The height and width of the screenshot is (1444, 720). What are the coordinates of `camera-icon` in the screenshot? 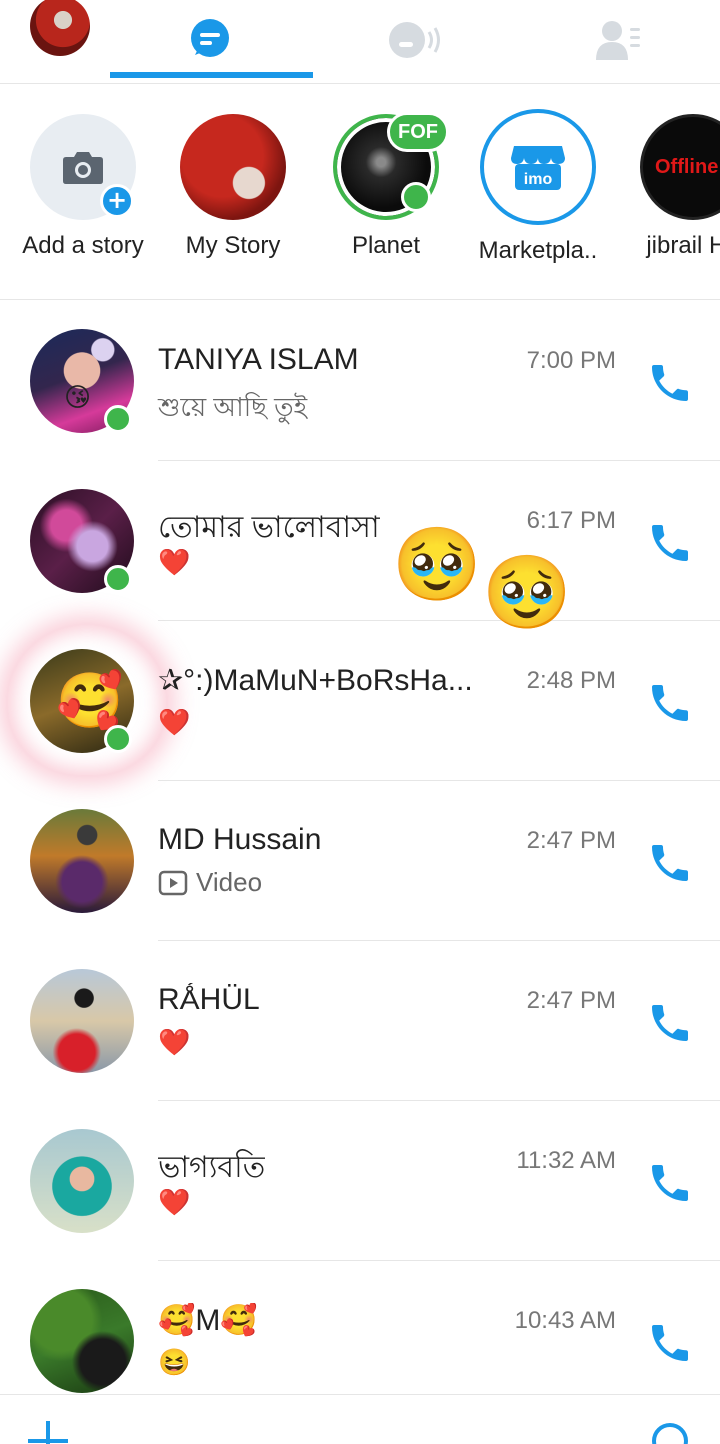 It's located at (83, 168).